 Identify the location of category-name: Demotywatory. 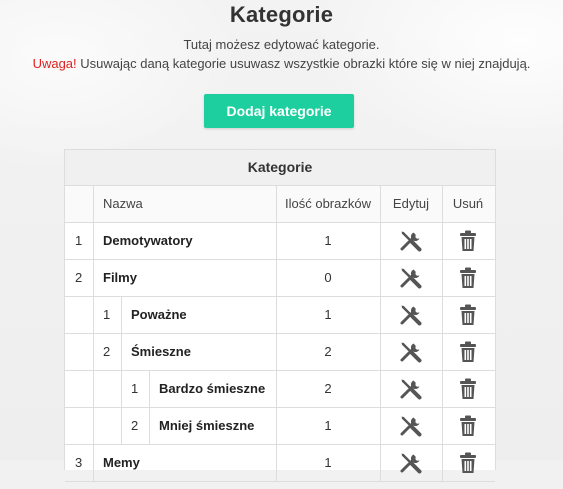
(148, 240).